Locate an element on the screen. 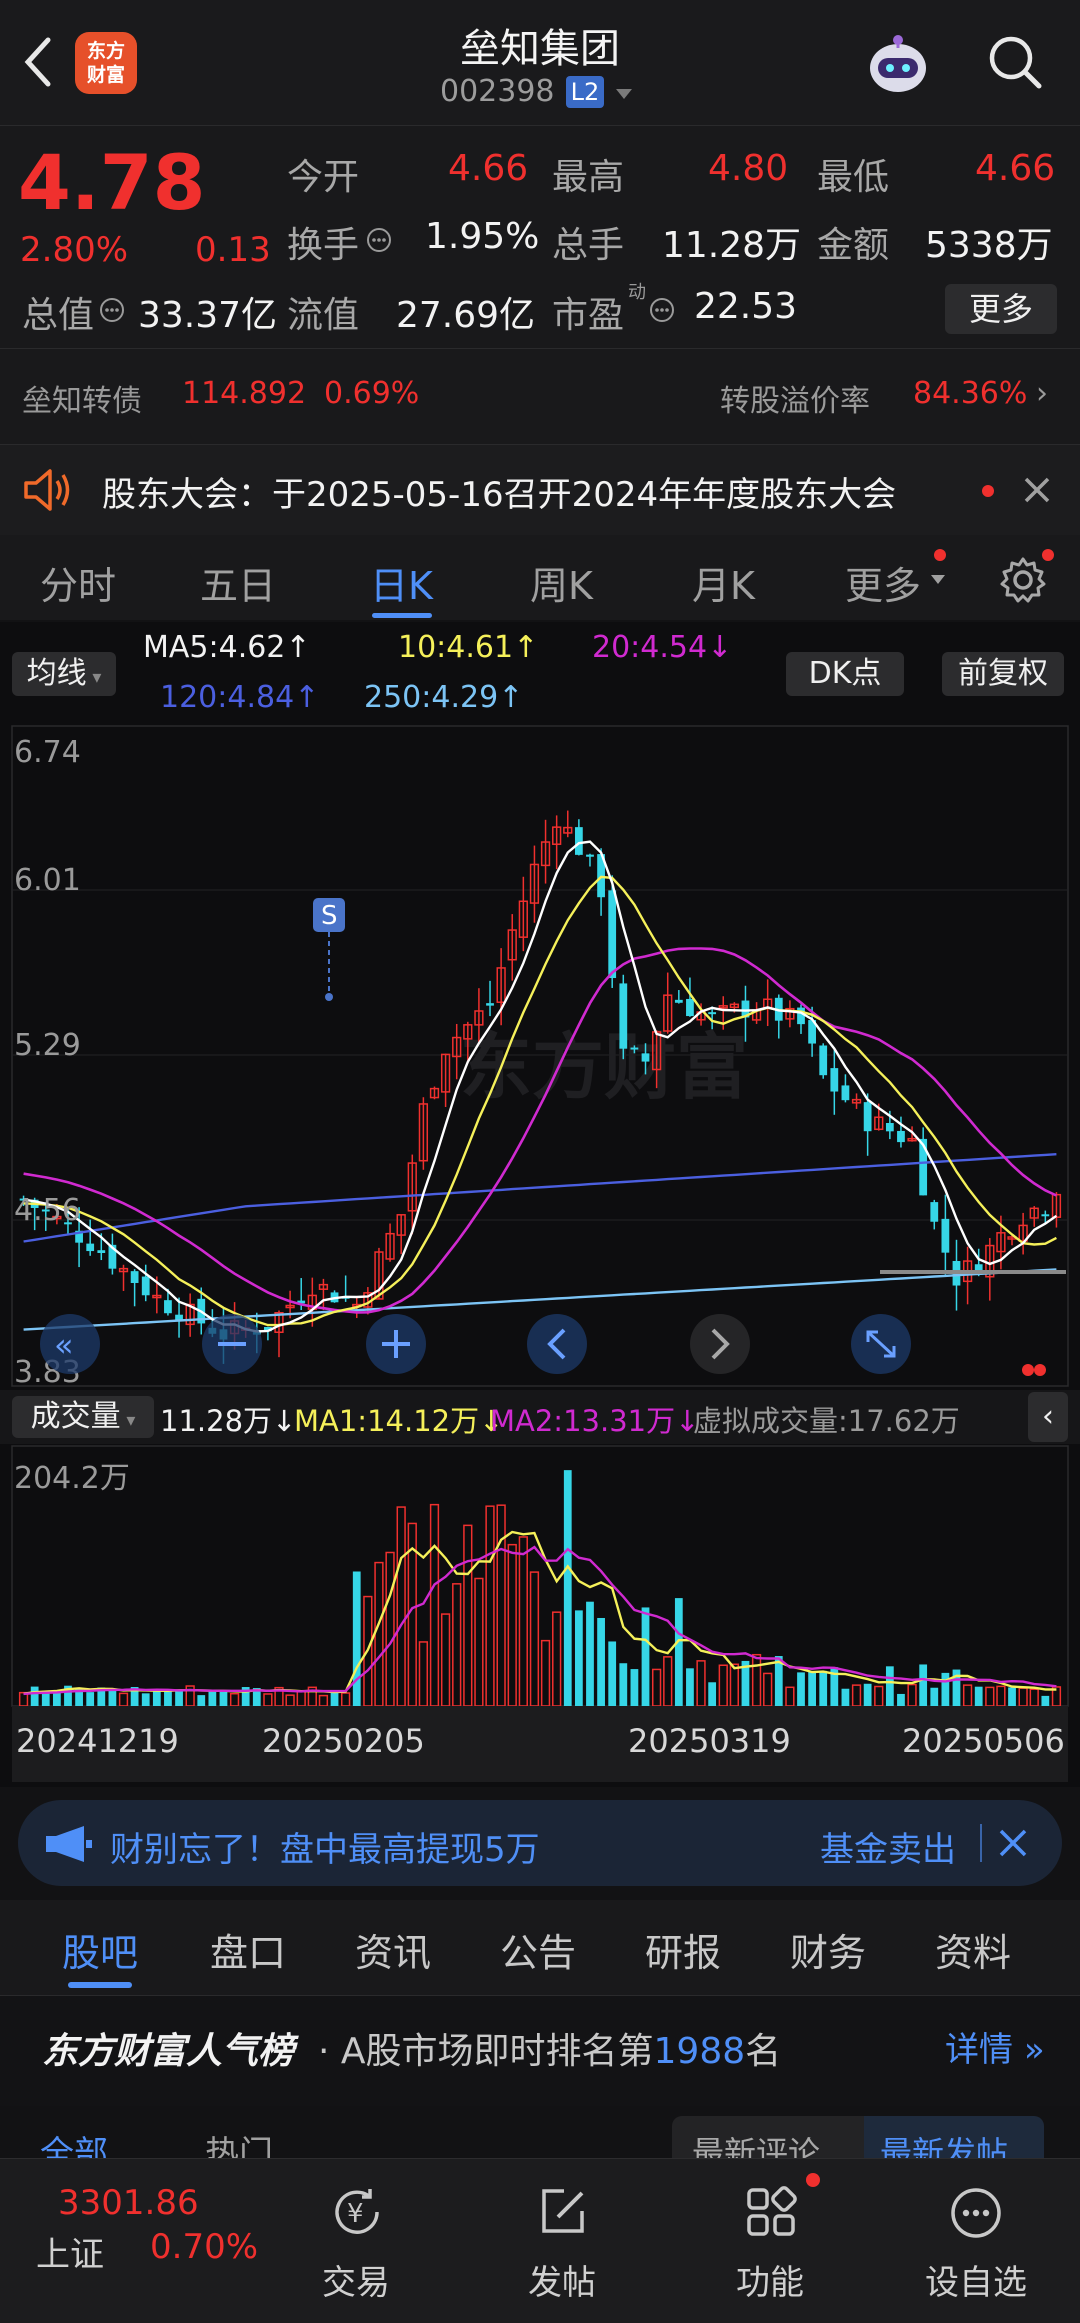 Image resolution: width=1080 pixels, height=2323 pixels. change-percent: 2.80% is located at coordinates (74, 250).